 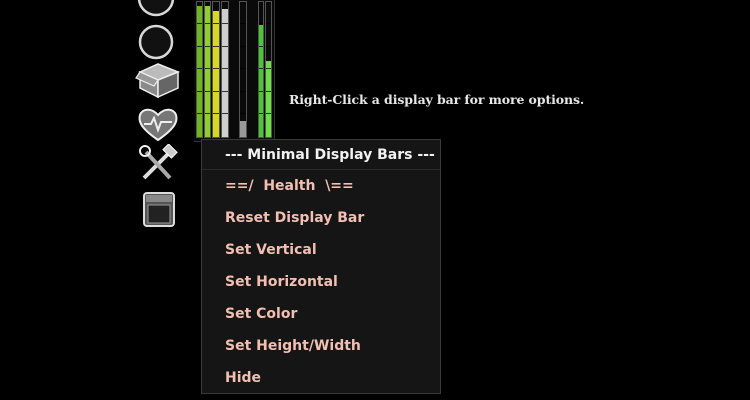 I want to click on menu-item-health-header: ==/ Health \==, so click(x=321, y=186).